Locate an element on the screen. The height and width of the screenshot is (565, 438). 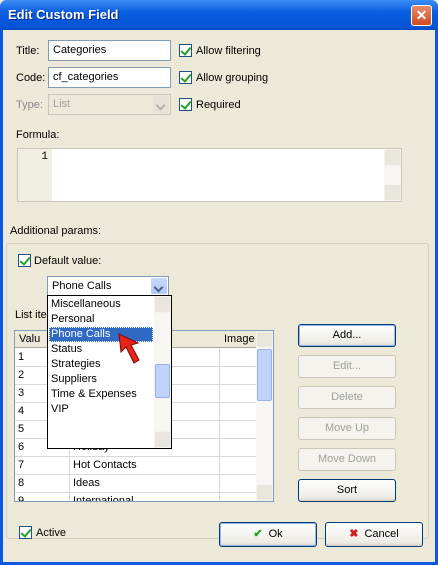
check-icon: ✔ is located at coordinates (258, 534).